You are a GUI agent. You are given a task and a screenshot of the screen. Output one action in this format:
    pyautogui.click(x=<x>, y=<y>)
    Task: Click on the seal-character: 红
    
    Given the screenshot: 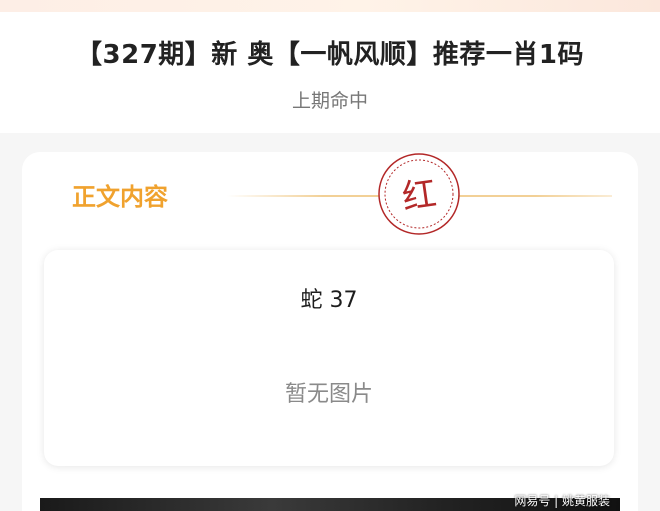 What is the action you would take?
    pyautogui.click(x=419, y=196)
    